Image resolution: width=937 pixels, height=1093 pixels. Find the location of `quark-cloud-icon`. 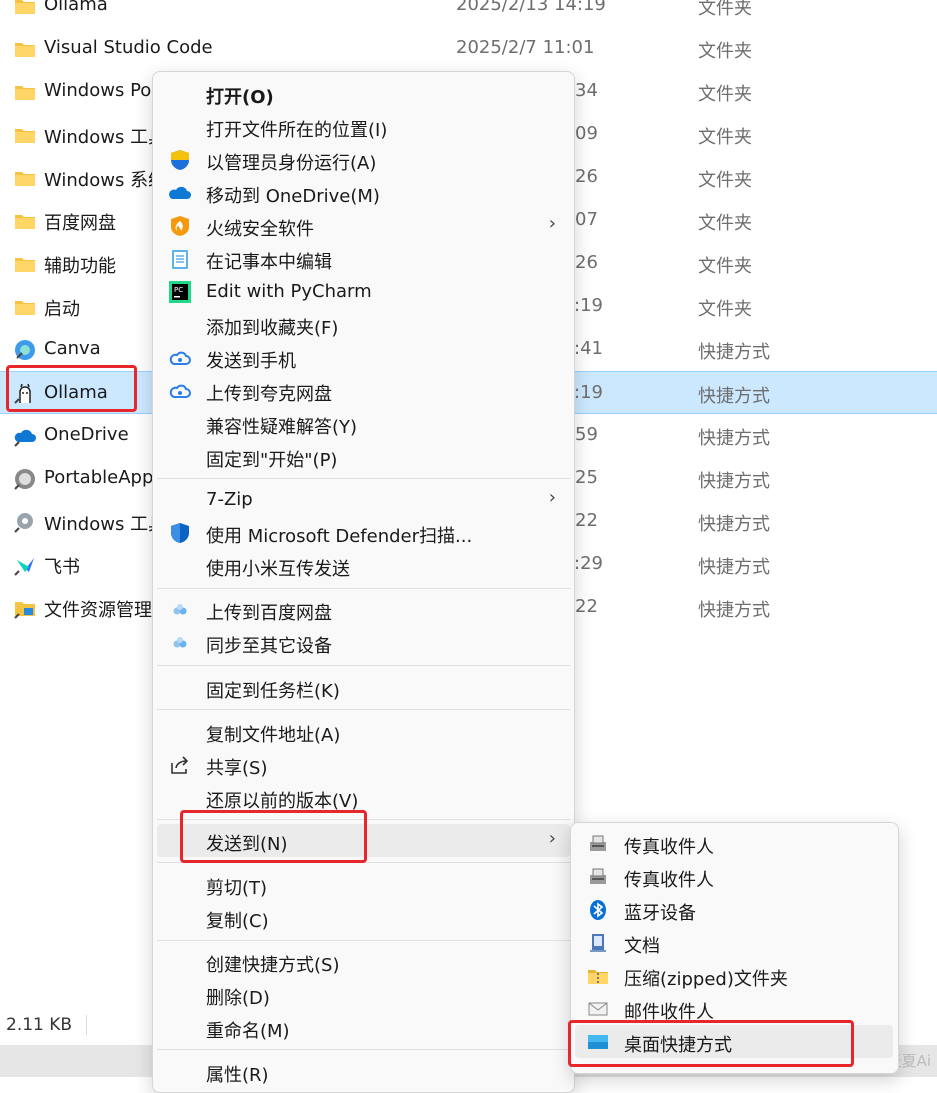

quark-cloud-icon is located at coordinates (180, 358).